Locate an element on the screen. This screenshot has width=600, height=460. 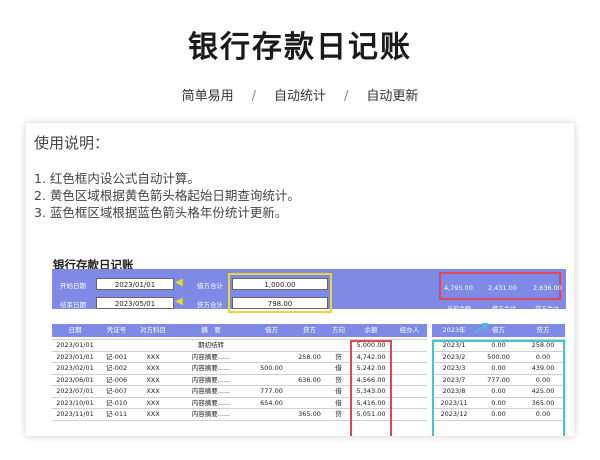
ledger-cell: 记-002 is located at coordinates (116, 368).